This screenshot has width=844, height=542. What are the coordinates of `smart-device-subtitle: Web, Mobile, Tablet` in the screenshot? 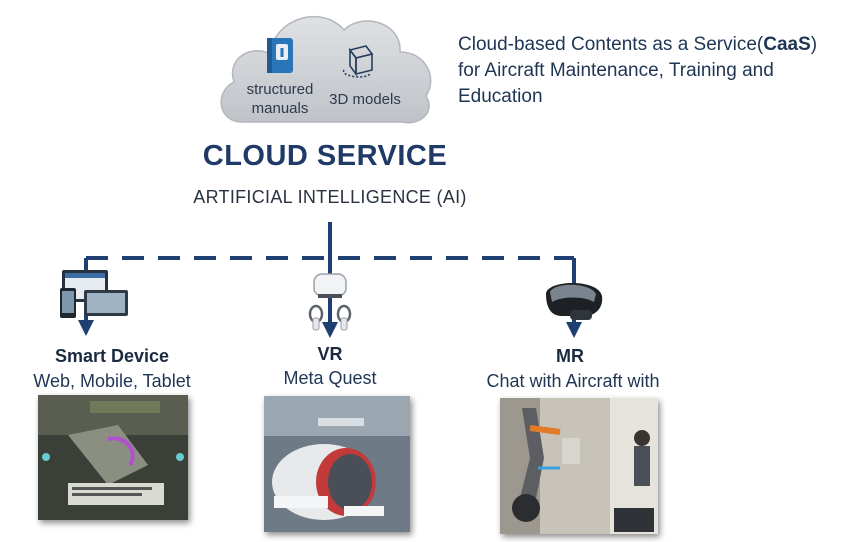 It's located at (112, 381).